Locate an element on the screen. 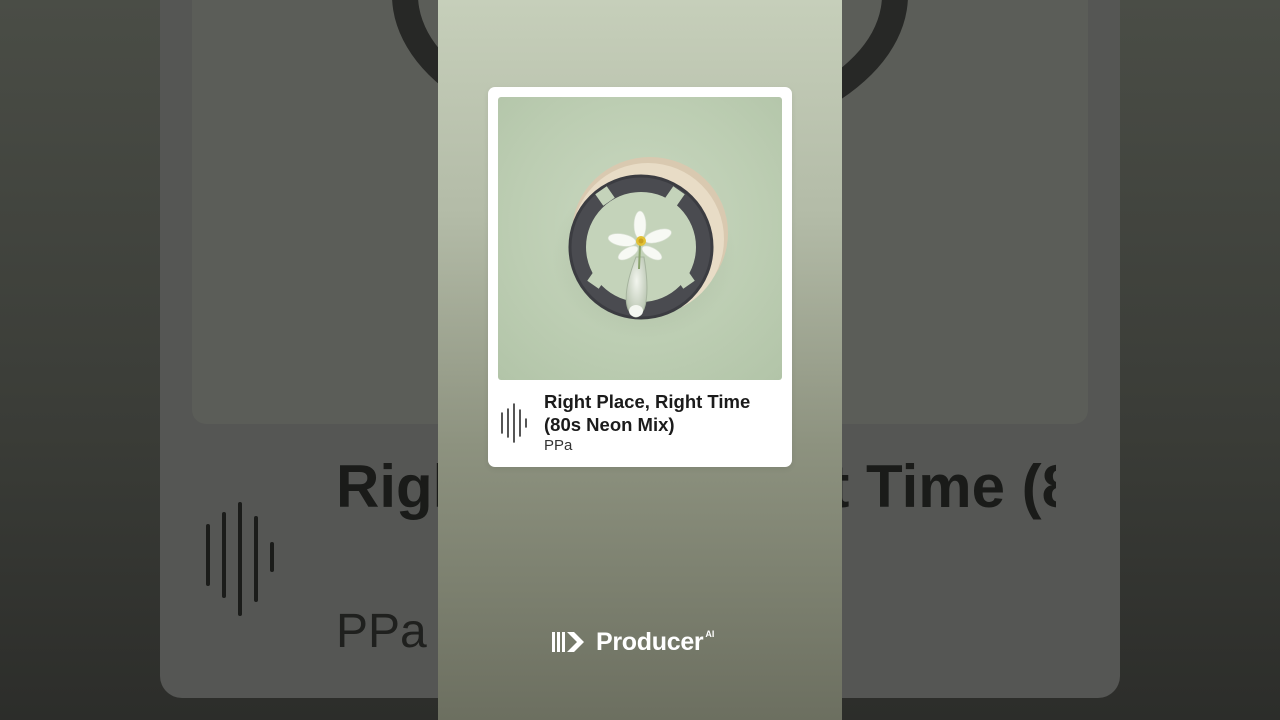 The image size is (1280, 720). waveform-icon is located at coordinates (514, 423).